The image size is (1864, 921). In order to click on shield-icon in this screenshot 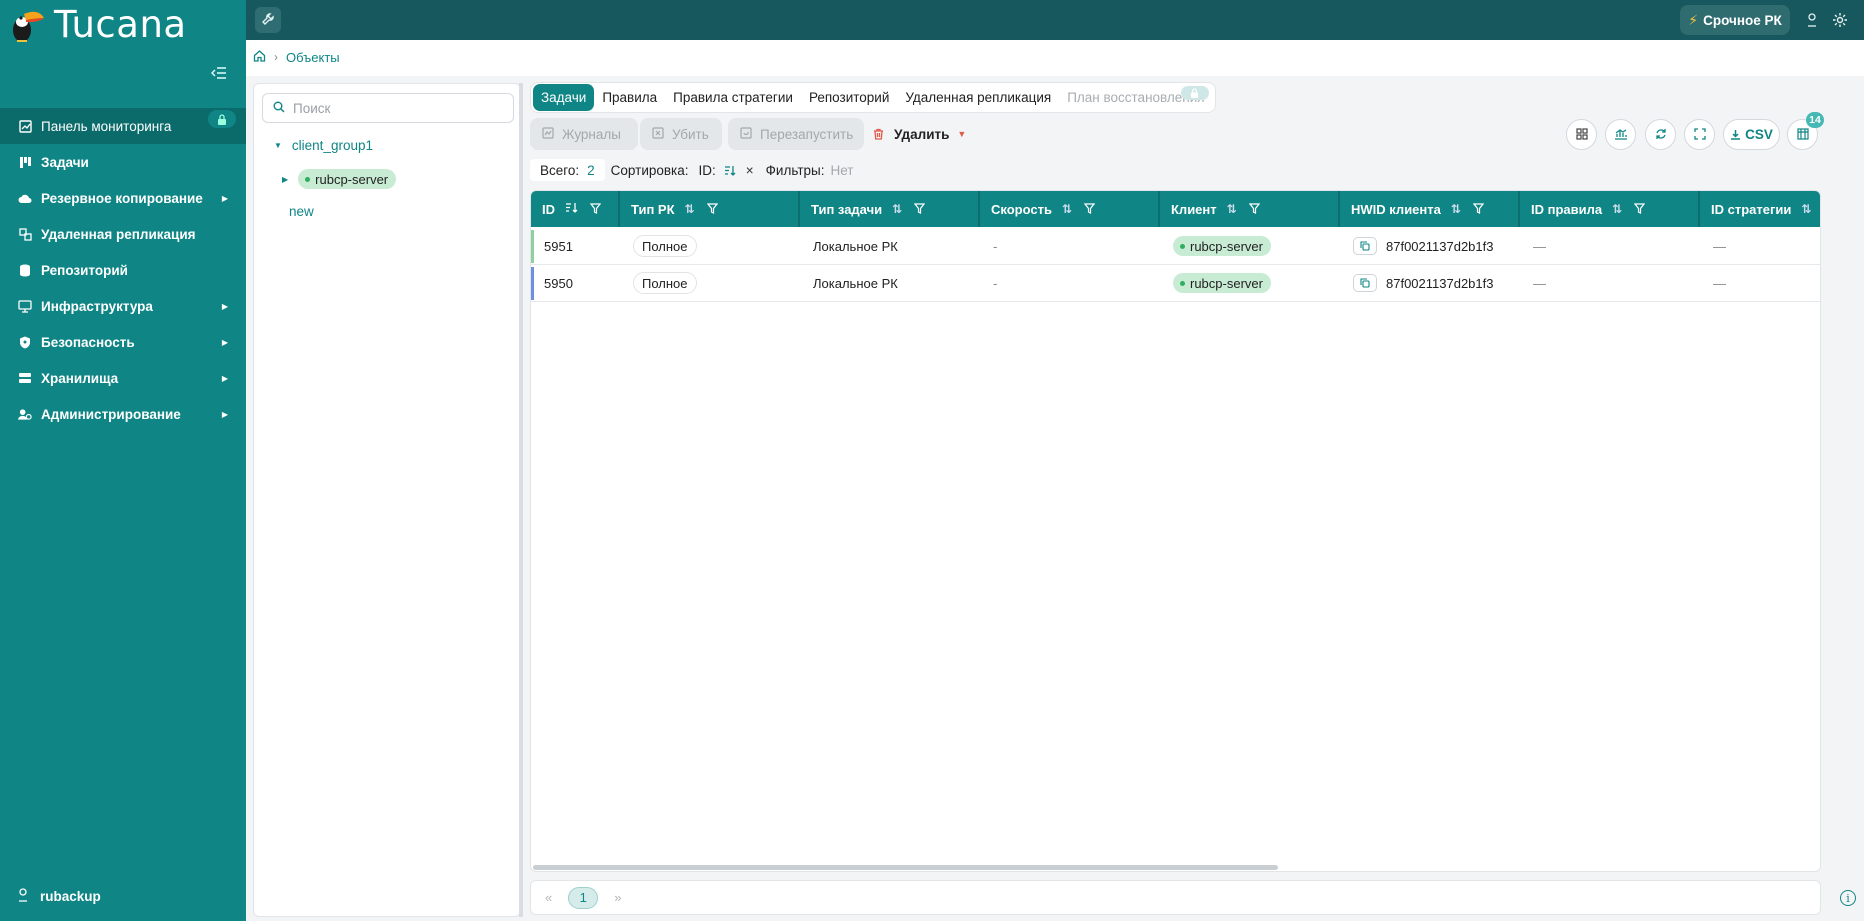, I will do `click(25, 342)`.